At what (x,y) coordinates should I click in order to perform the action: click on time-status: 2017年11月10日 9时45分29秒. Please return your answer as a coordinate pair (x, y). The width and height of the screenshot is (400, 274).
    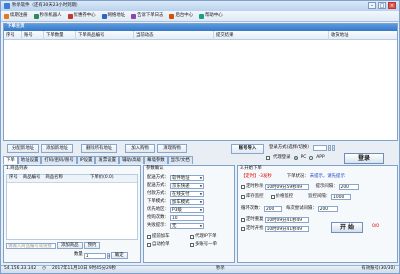
    Looking at the image, I should click on (84, 269).